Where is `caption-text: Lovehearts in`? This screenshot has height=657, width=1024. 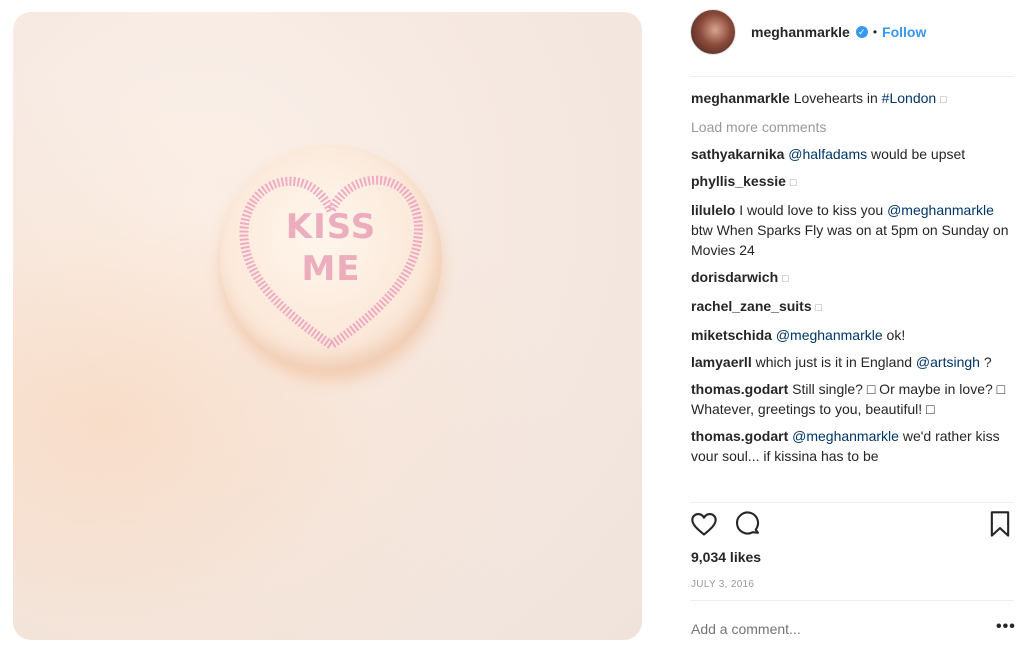
caption-text: Lovehearts in is located at coordinates (835, 98).